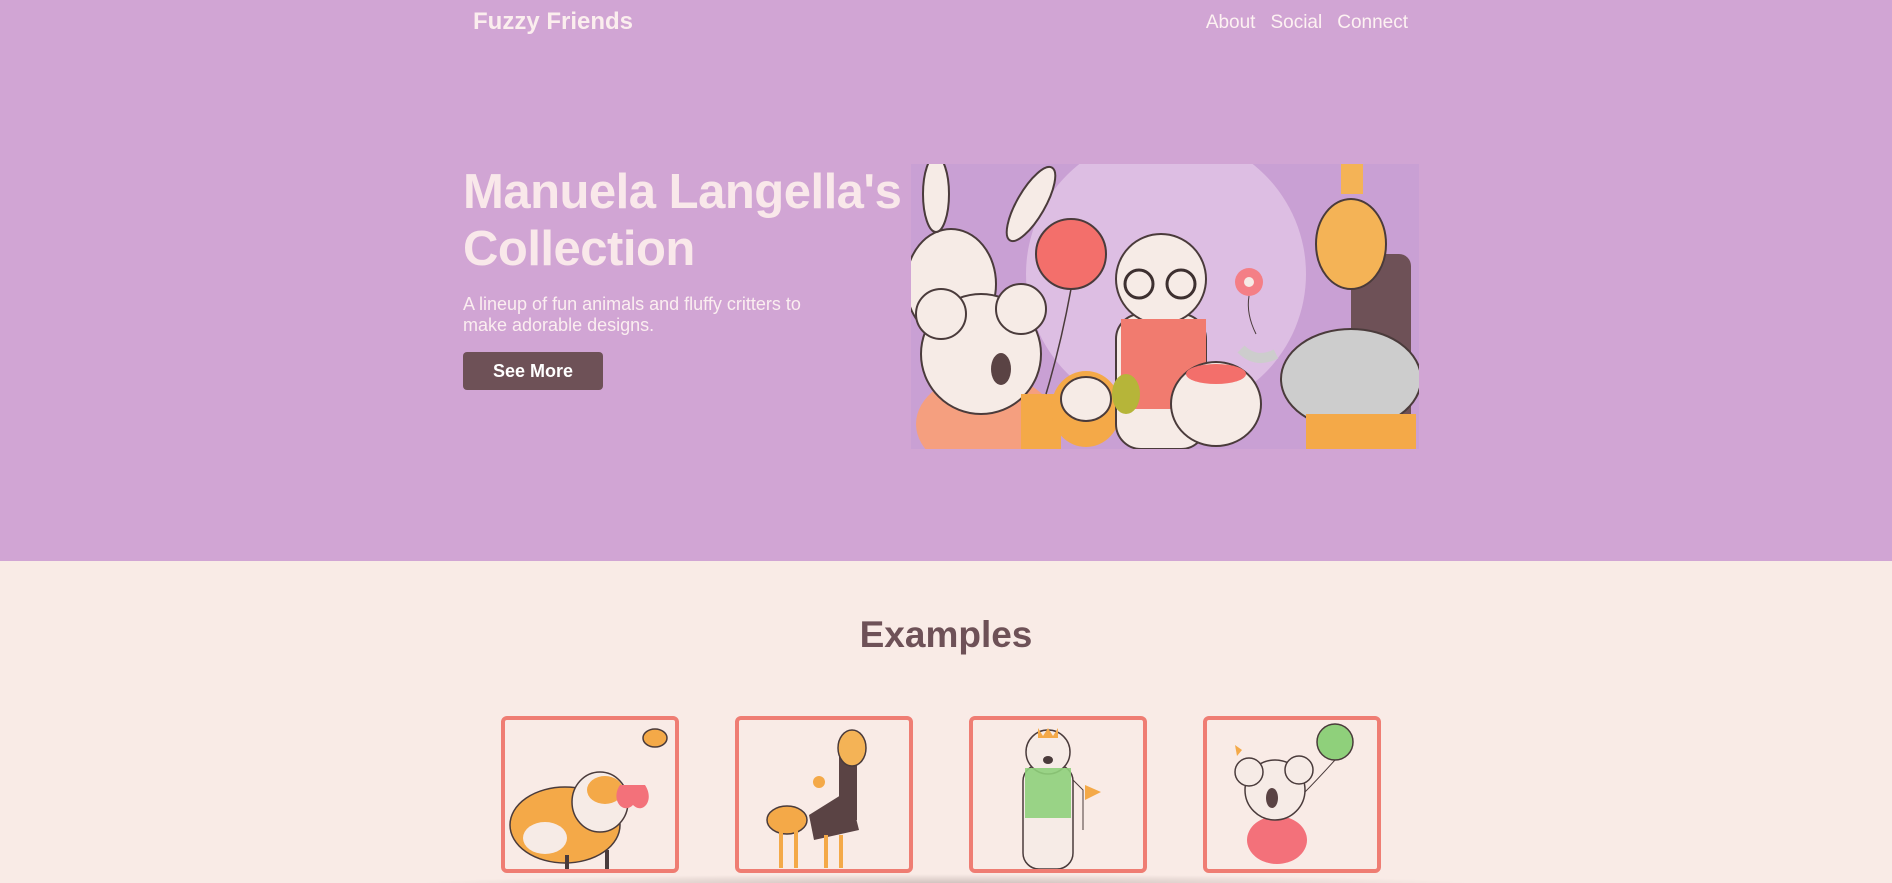 The width and height of the screenshot is (1892, 883). I want to click on example-card-koala, so click(1292, 794).